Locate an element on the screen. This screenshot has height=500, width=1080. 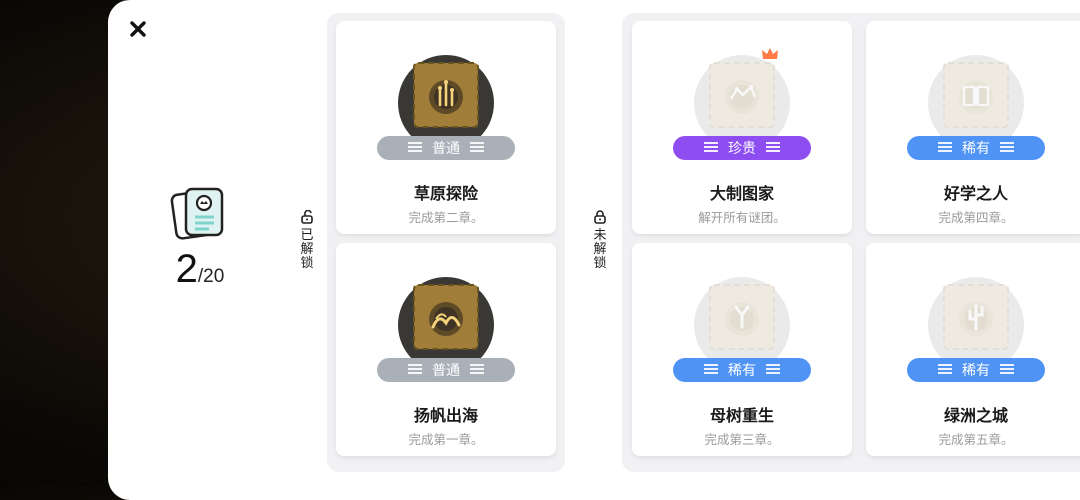
rarity-label: 珍贵 is located at coordinates (742, 148).